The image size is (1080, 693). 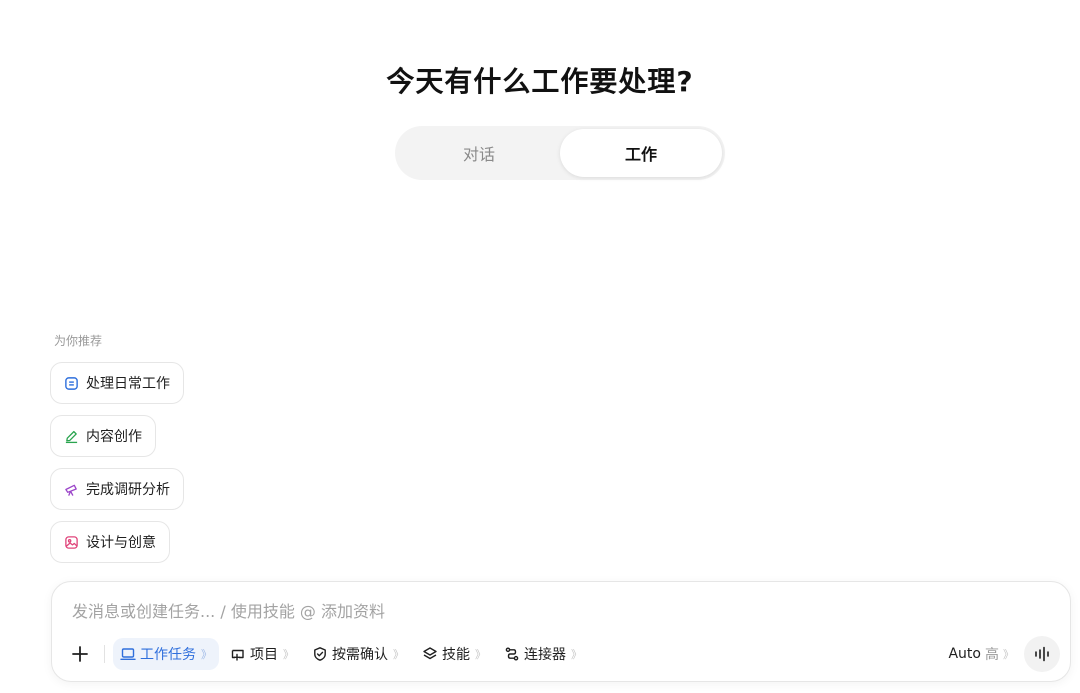 I want to click on skills-label: 技能, so click(x=456, y=655).